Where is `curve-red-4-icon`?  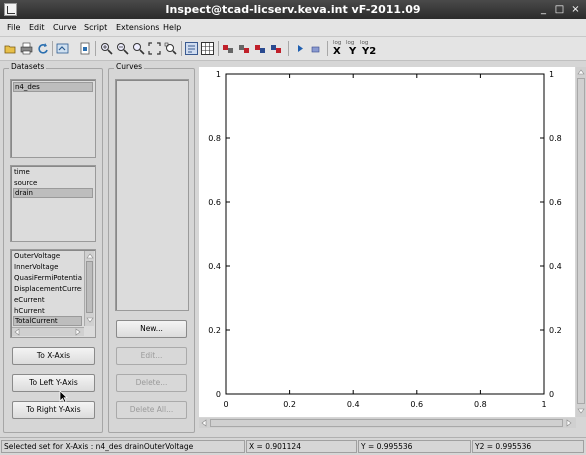 curve-red-4-icon is located at coordinates (276, 48).